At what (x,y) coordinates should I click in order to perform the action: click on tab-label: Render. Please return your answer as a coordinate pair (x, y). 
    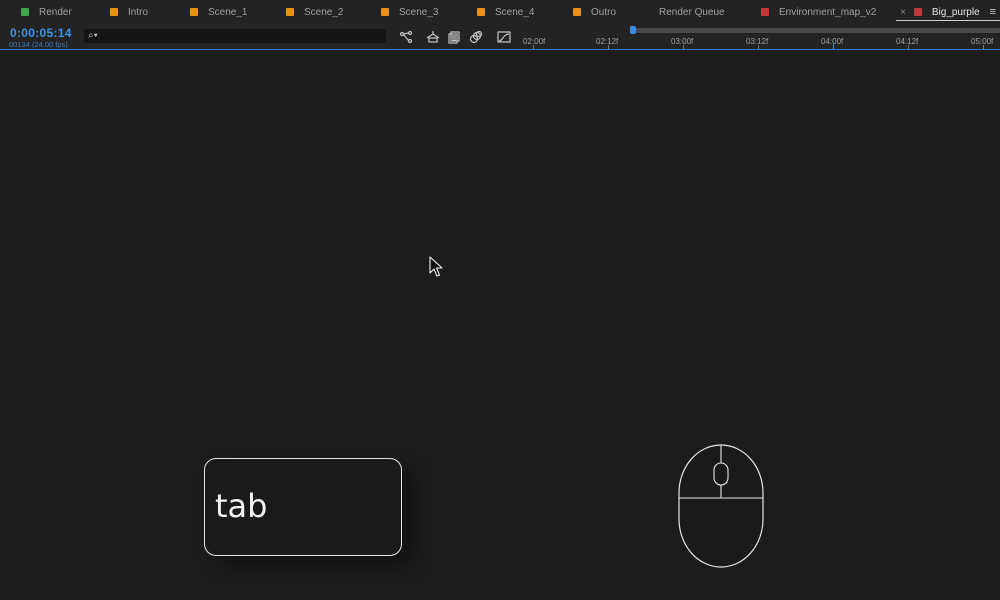
    Looking at the image, I should click on (55, 12).